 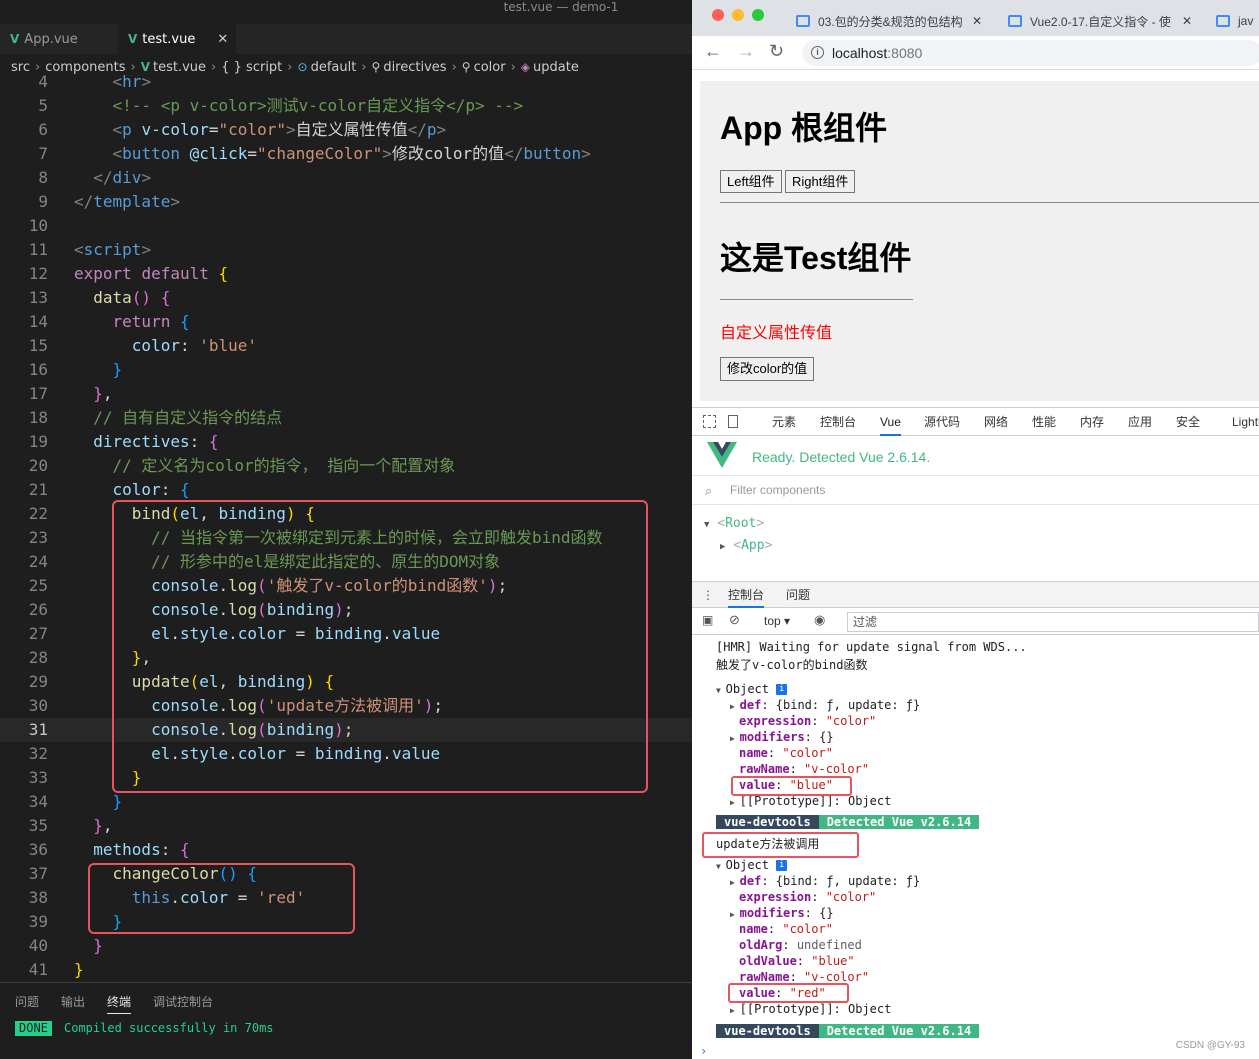 I want to click on code-line: 12 export default {, so click(x=346, y=274).